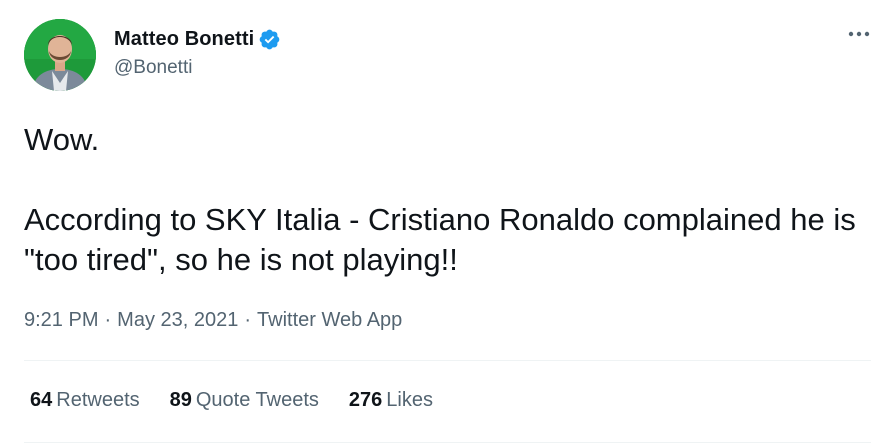 Image resolution: width=893 pixels, height=446 pixels. Describe the element at coordinates (365, 400) in the screenshot. I see `likes-count: 276` at that location.